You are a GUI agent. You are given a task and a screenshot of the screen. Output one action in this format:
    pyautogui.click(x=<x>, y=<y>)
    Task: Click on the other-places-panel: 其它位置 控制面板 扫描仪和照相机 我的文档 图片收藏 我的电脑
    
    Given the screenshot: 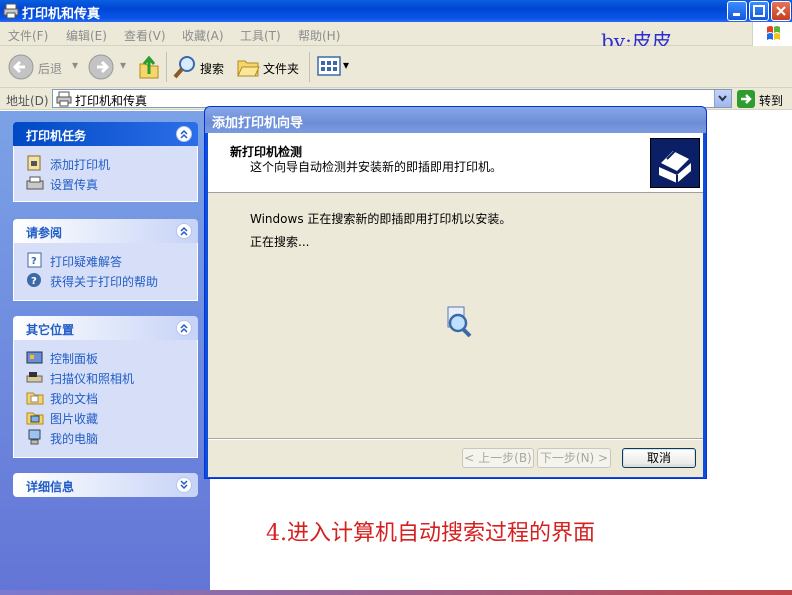 What is the action you would take?
    pyautogui.click(x=105, y=387)
    